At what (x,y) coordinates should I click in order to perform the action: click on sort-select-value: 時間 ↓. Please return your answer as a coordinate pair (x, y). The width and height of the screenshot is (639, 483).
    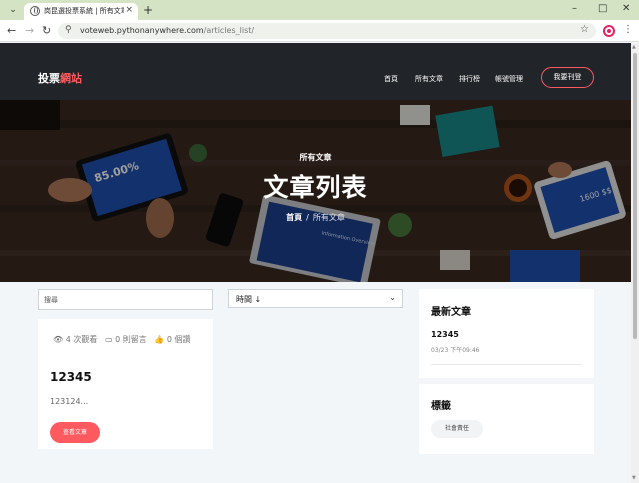
    Looking at the image, I should click on (249, 299).